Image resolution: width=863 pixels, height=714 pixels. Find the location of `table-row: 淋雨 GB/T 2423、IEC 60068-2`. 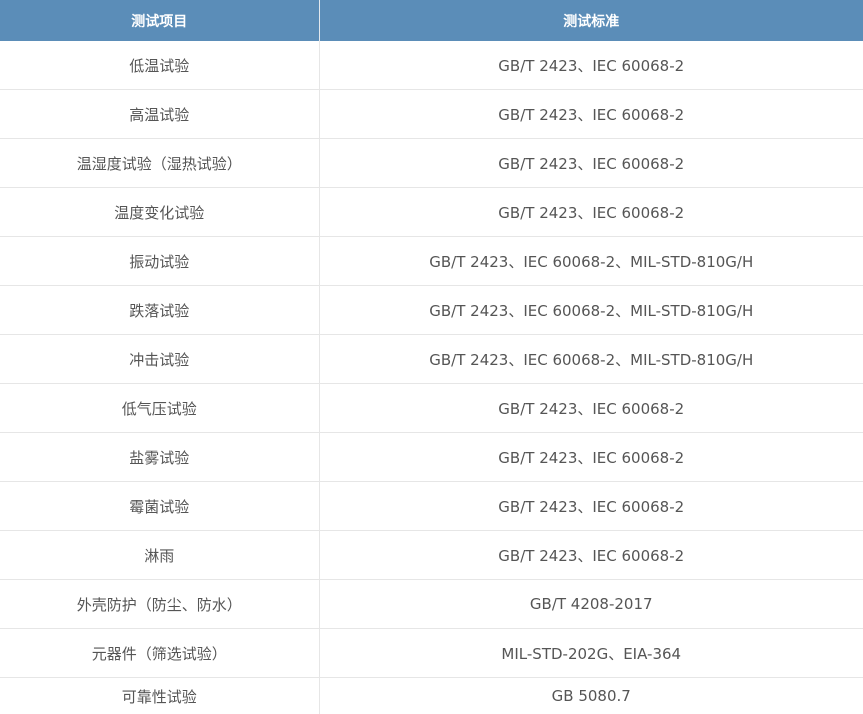

table-row: 淋雨 GB/T 2423、IEC 60068-2 is located at coordinates (431, 555).